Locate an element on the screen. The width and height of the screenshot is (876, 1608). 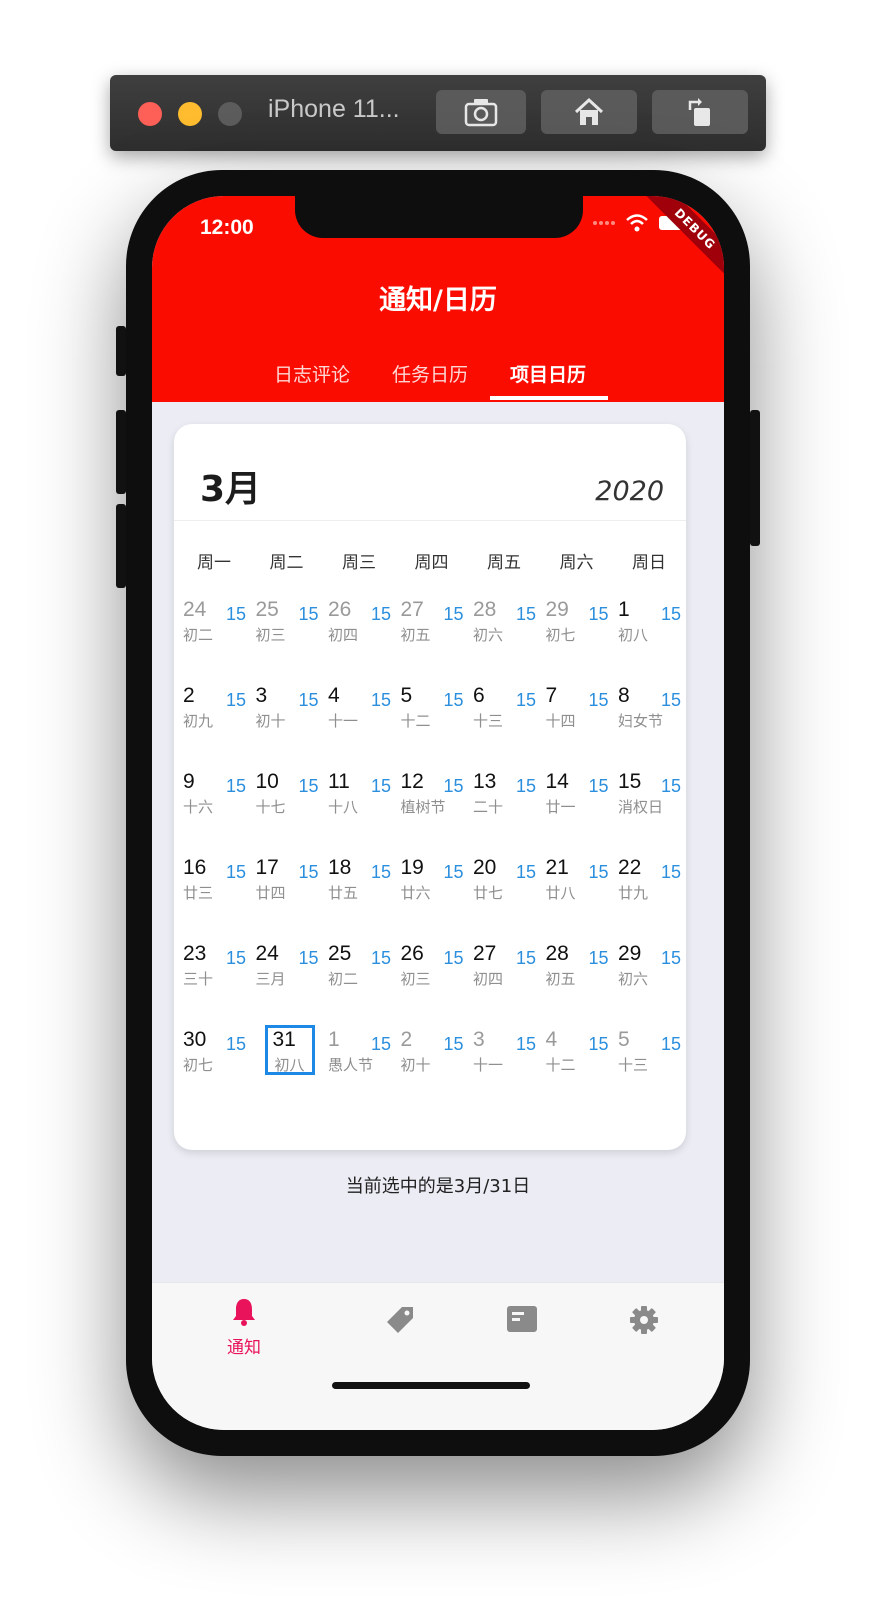
notch is located at coordinates (439, 217).